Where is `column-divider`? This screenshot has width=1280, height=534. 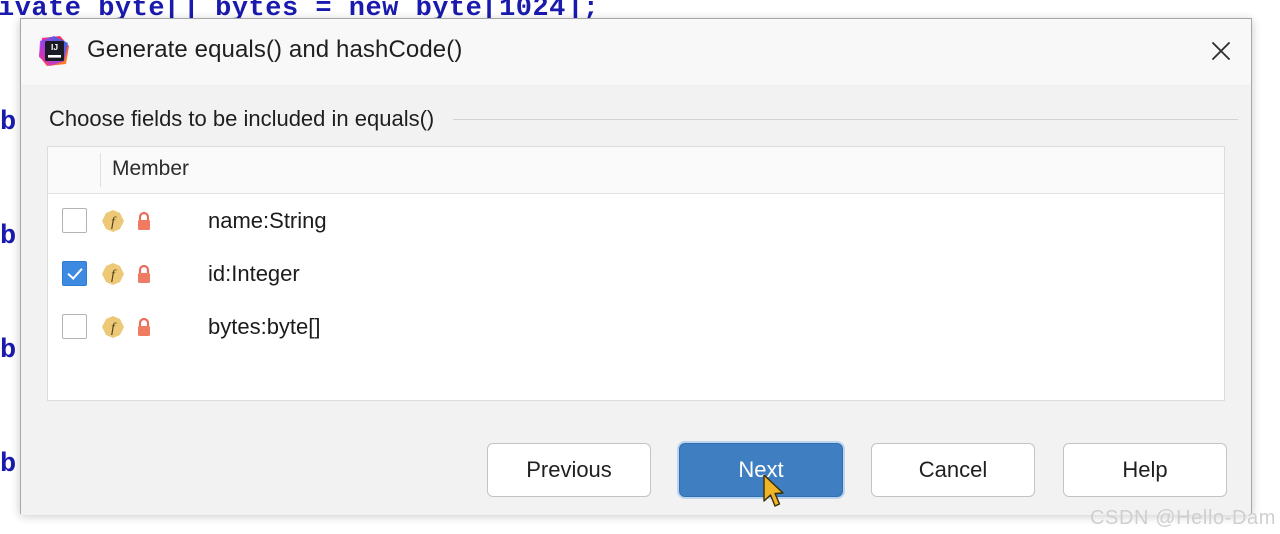
column-divider is located at coordinates (100, 170).